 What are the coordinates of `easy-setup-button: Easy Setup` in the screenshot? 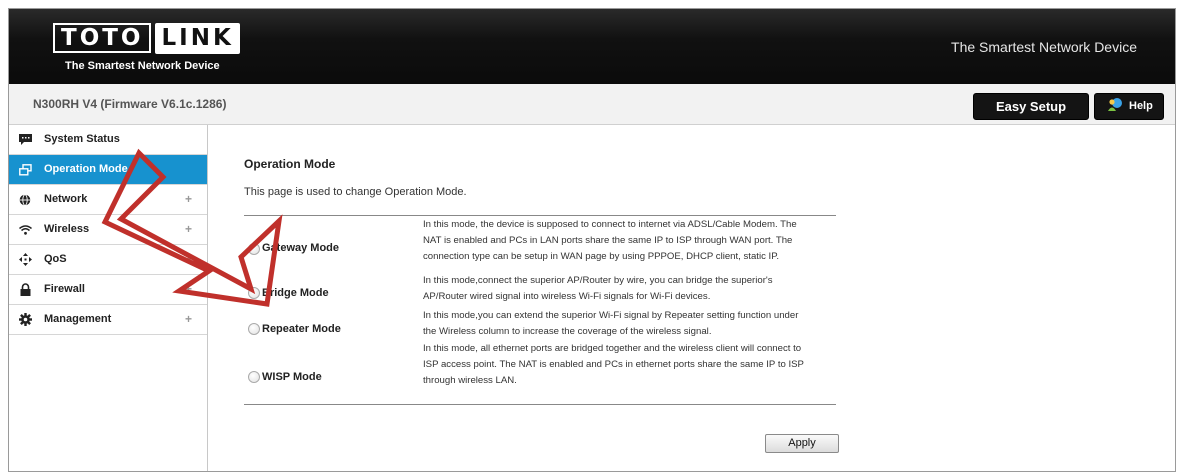 It's located at (1031, 106).